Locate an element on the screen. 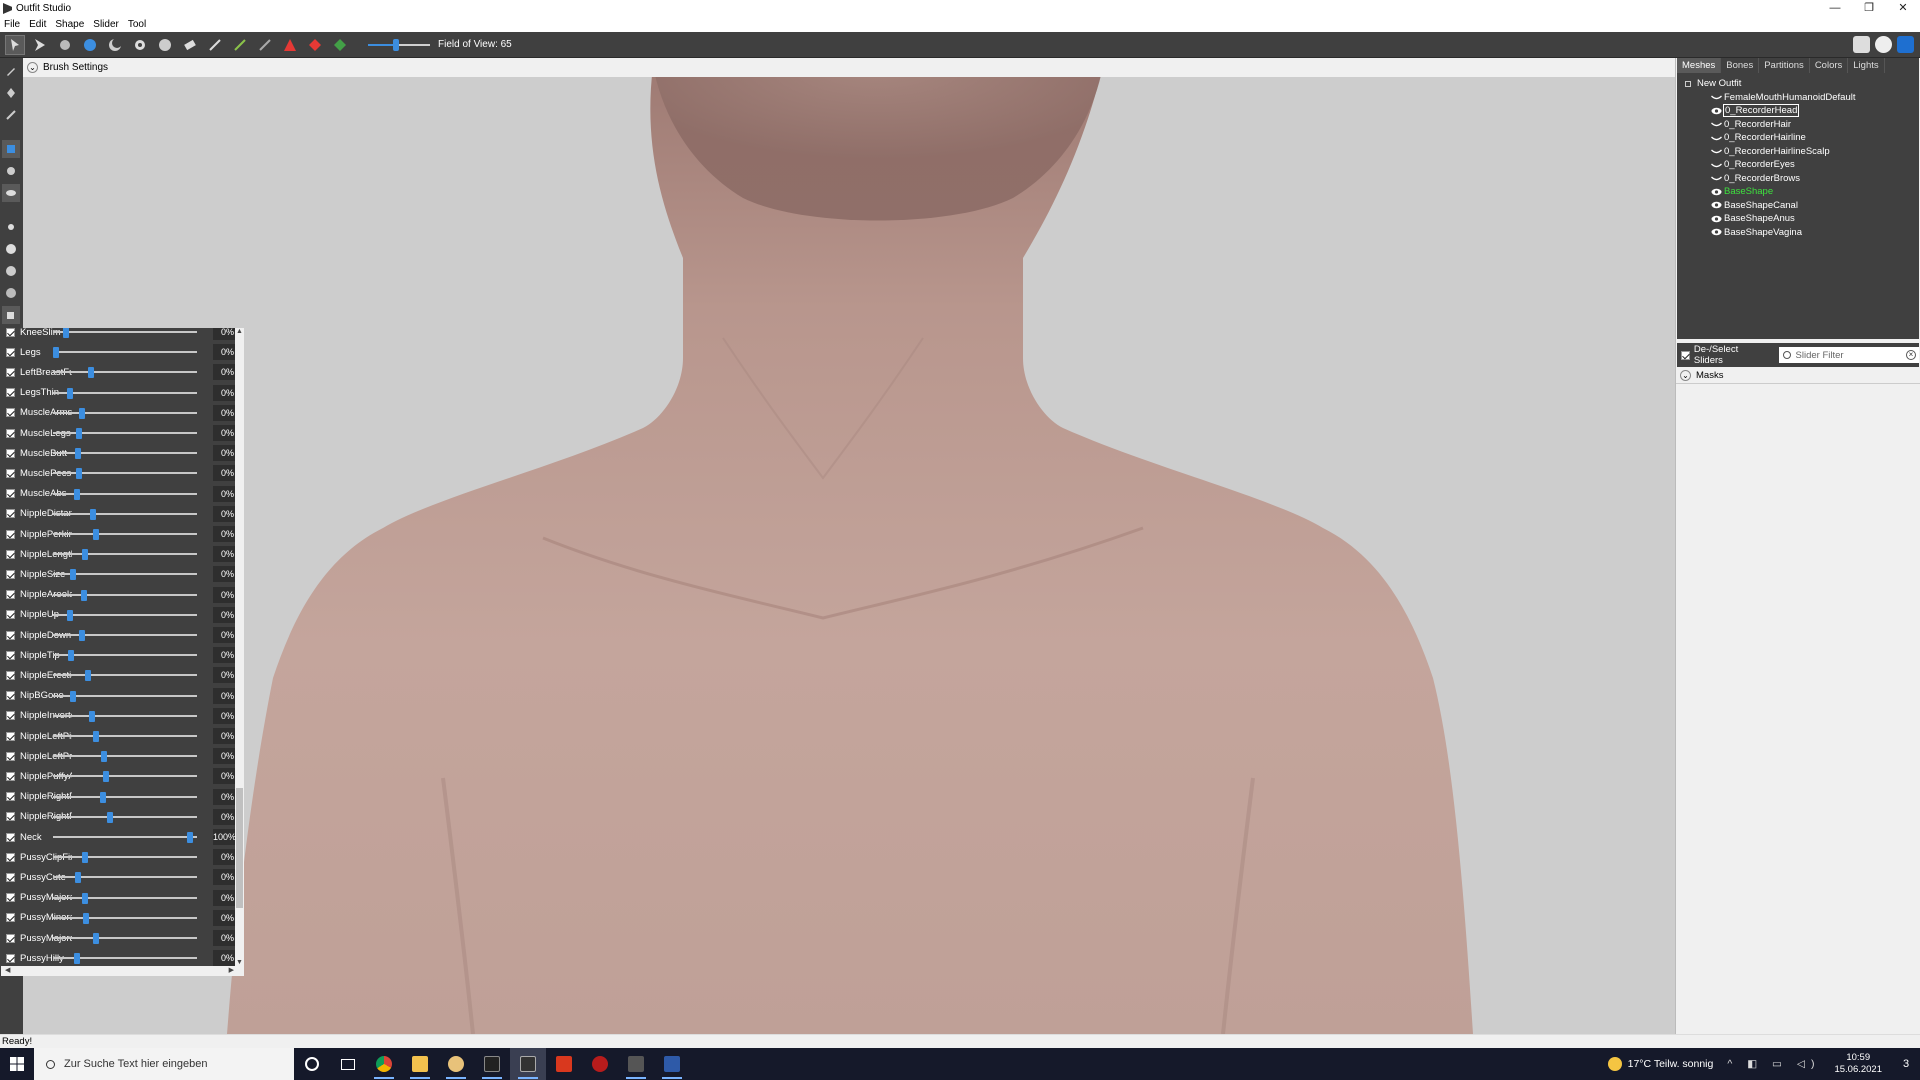 This screenshot has width=1920, height=1080. lighting-toggle is located at coordinates (11, 171).